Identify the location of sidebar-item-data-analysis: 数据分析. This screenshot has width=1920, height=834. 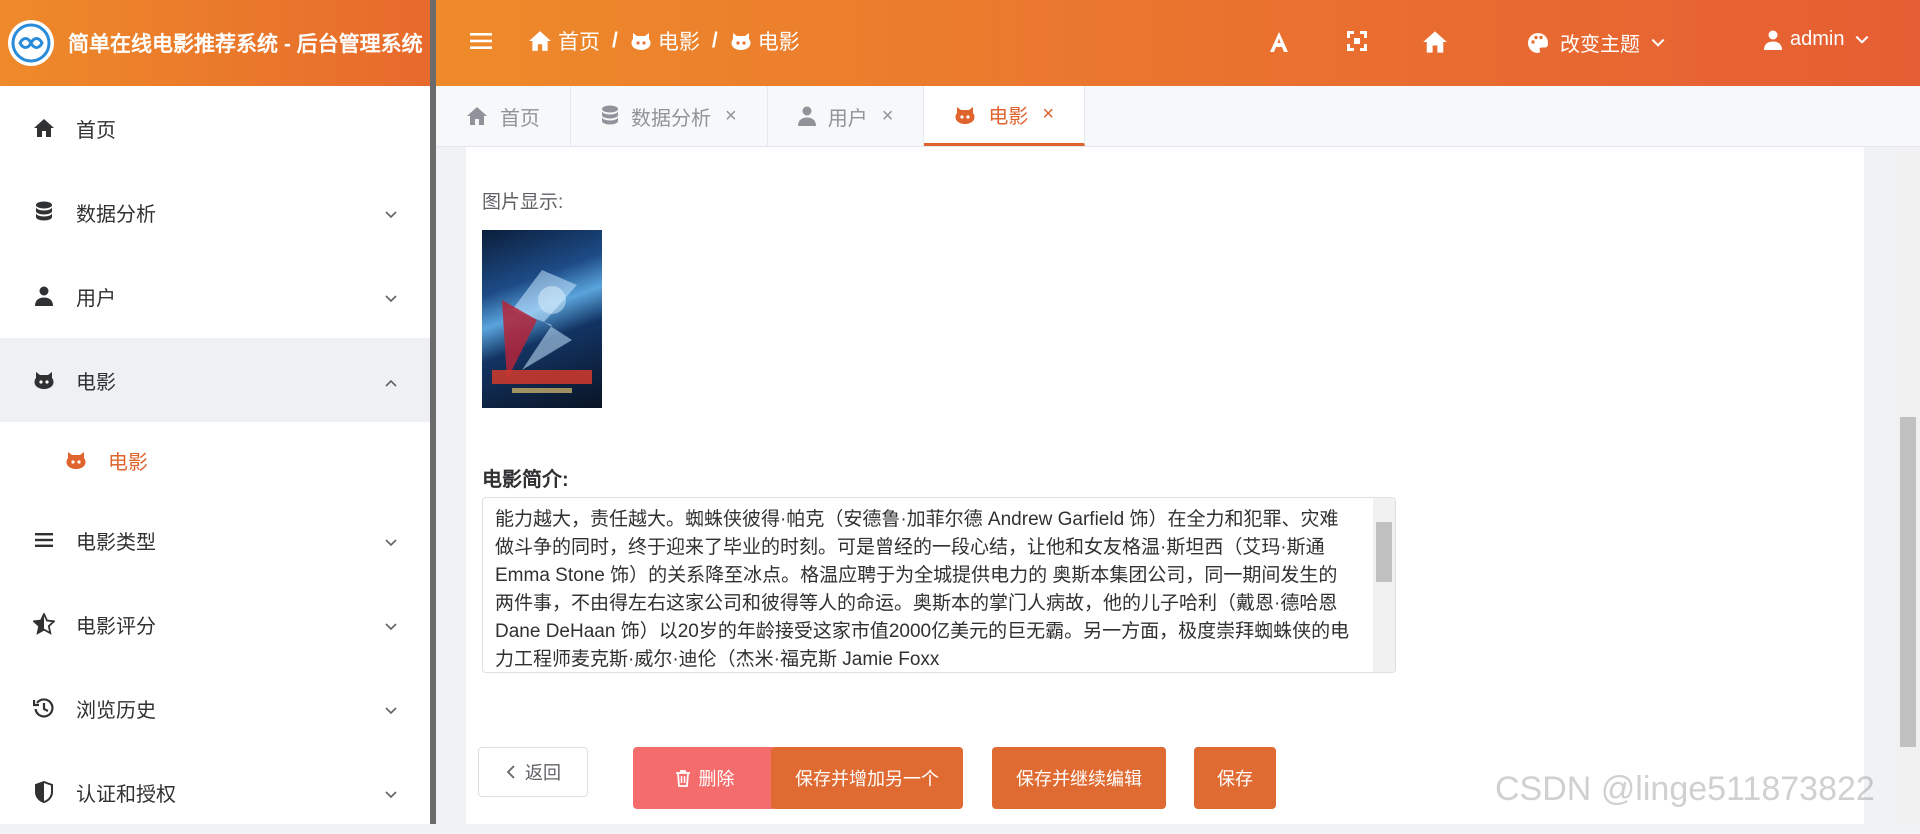
(215, 212).